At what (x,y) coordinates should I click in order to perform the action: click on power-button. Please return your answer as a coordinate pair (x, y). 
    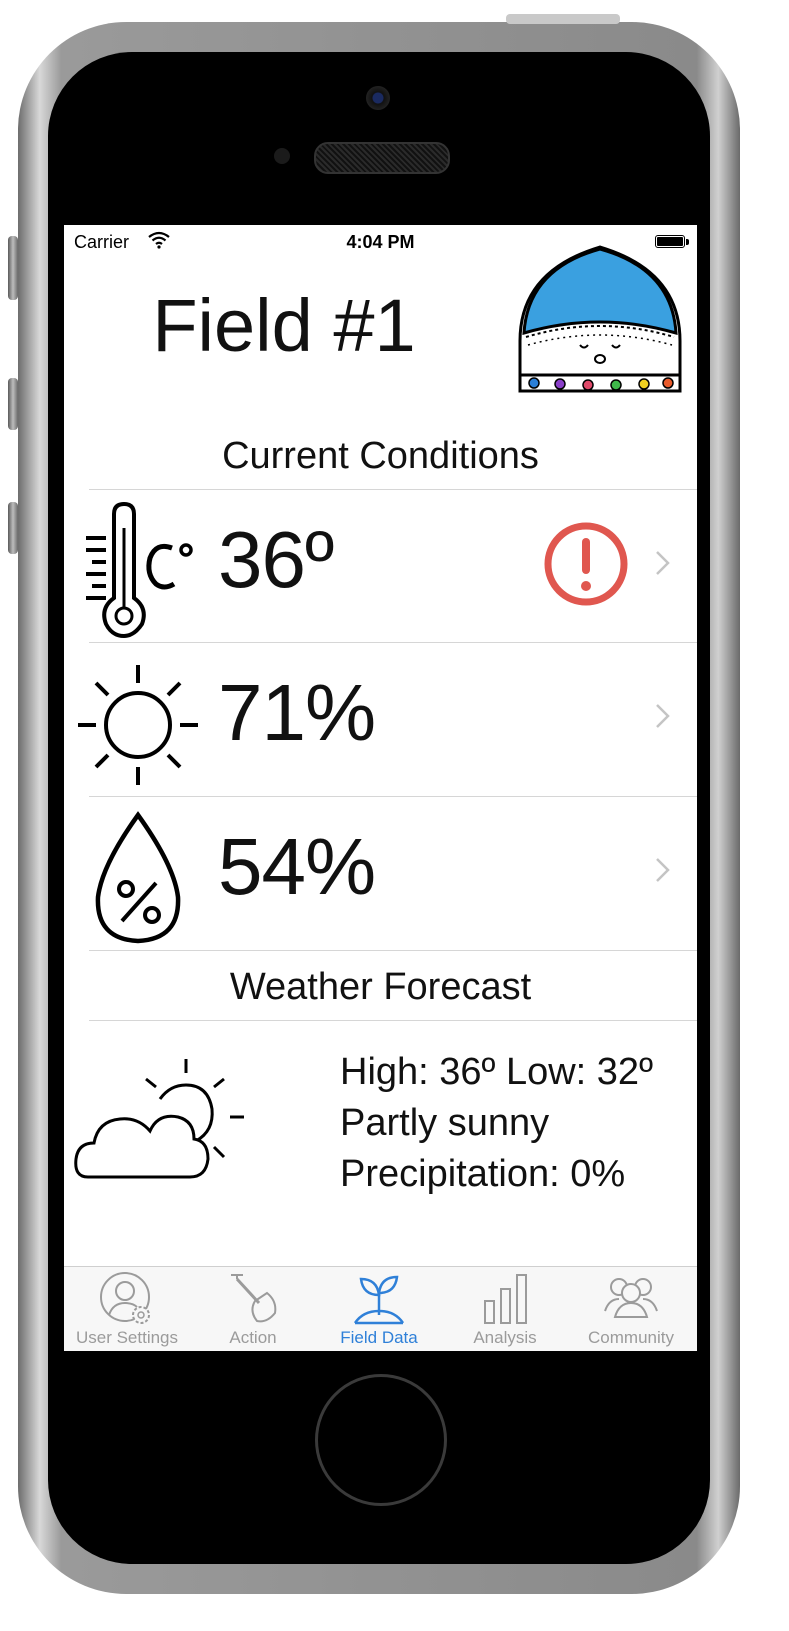
    Looking at the image, I should click on (563, 19).